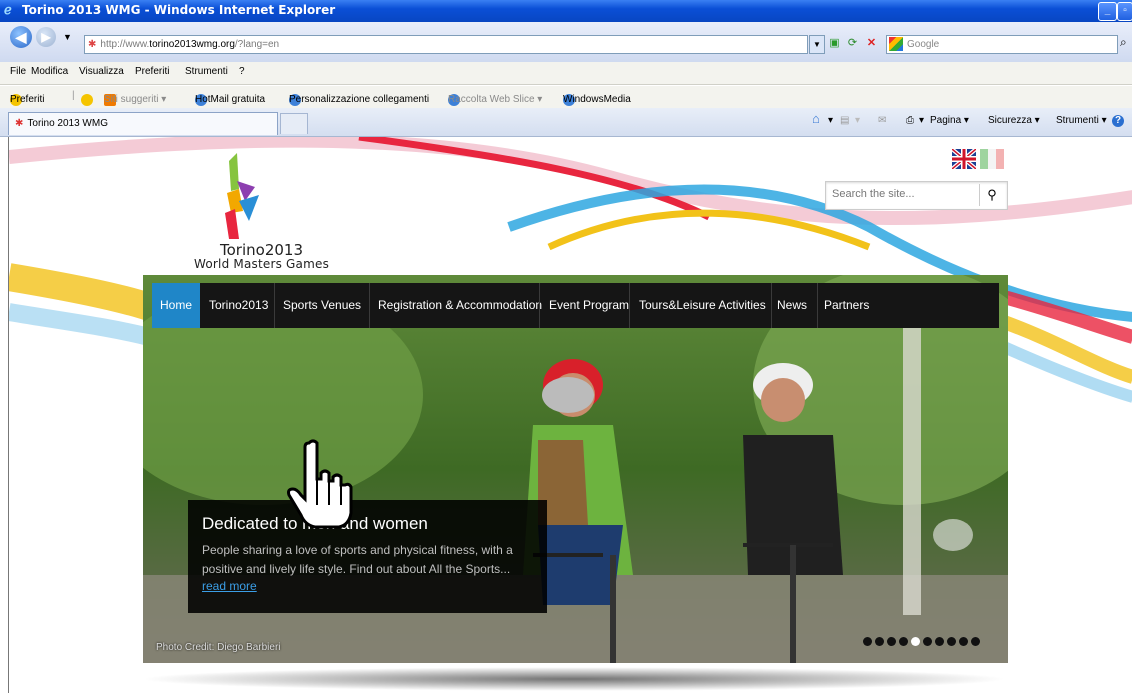 The width and height of the screenshot is (1132, 693). Describe the element at coordinates (230, 99) in the screenshot. I see `fav-hotmail-label: HotMail gratuita` at that location.